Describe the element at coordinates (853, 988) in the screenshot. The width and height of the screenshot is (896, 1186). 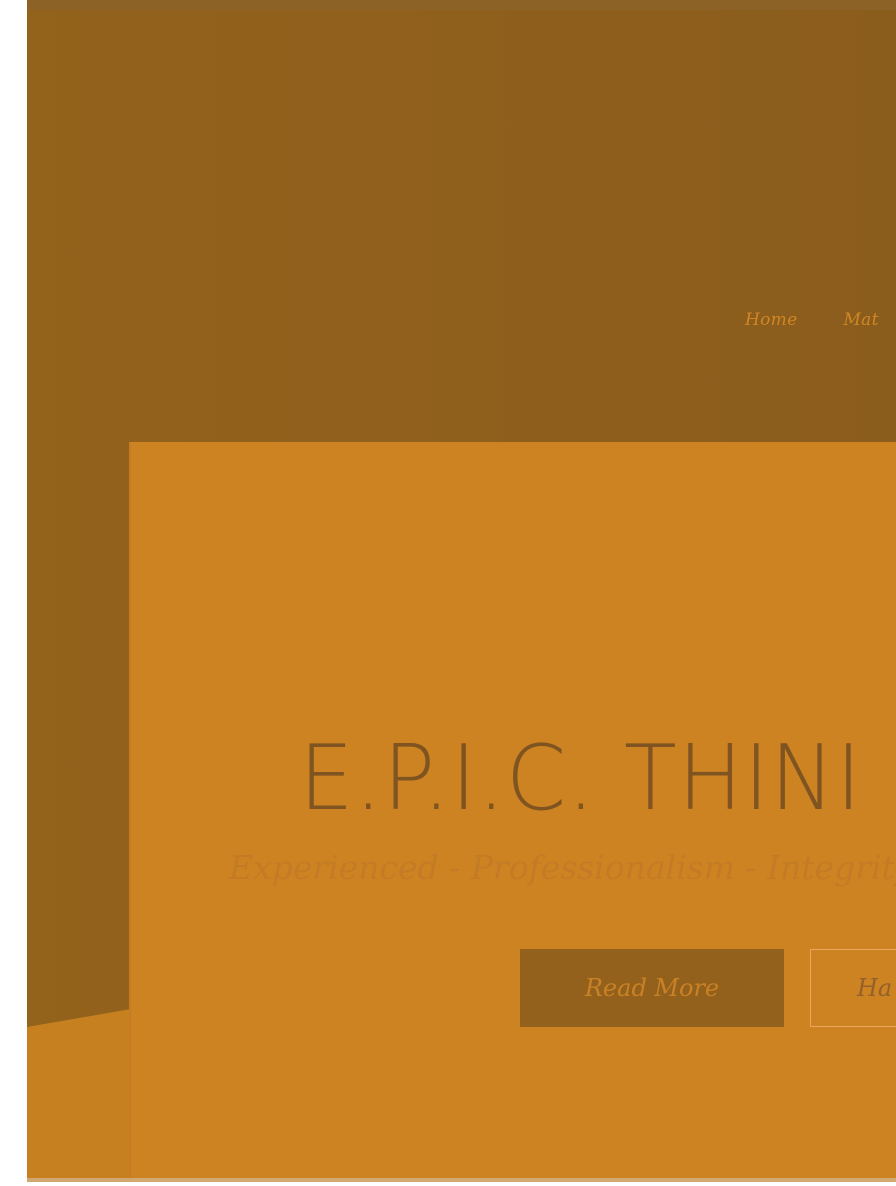
I see `secondary-button: Ha` at that location.